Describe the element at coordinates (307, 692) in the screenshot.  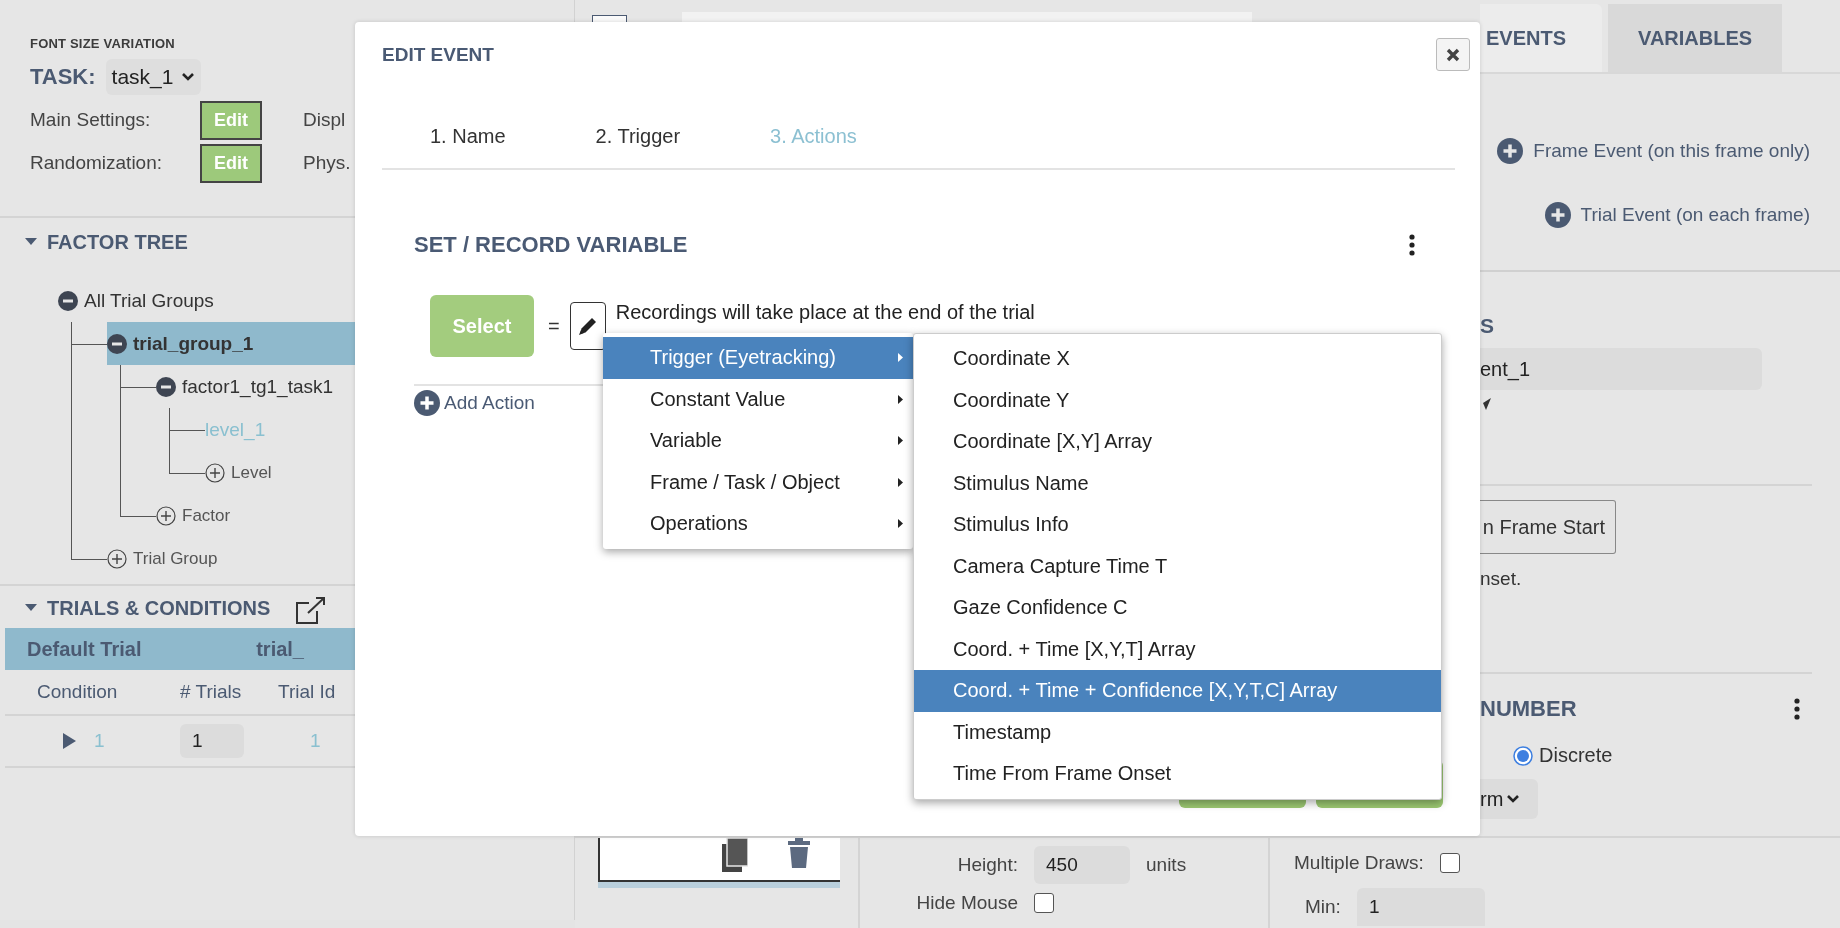
I see `column-header: Trial Id` at that location.